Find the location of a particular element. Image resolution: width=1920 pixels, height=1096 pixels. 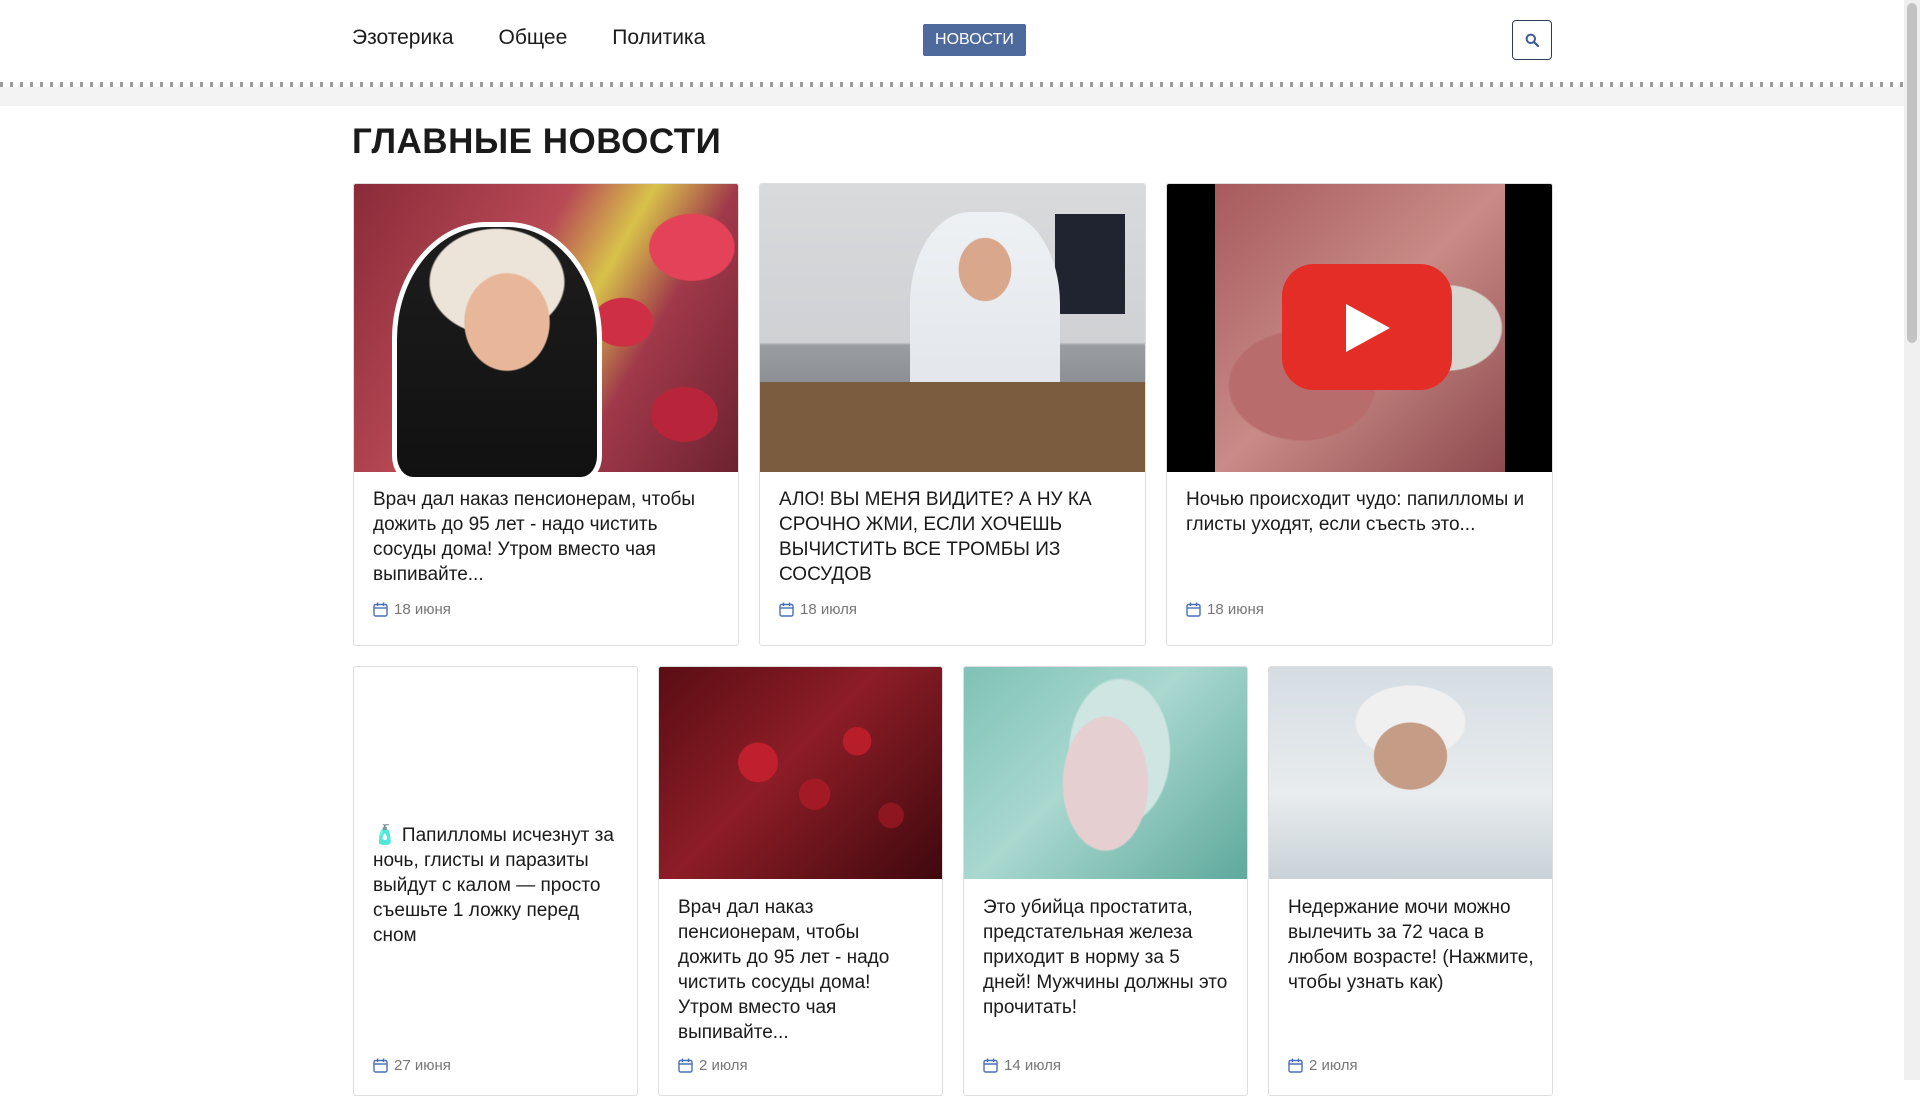

play-icon is located at coordinates (1368, 328).